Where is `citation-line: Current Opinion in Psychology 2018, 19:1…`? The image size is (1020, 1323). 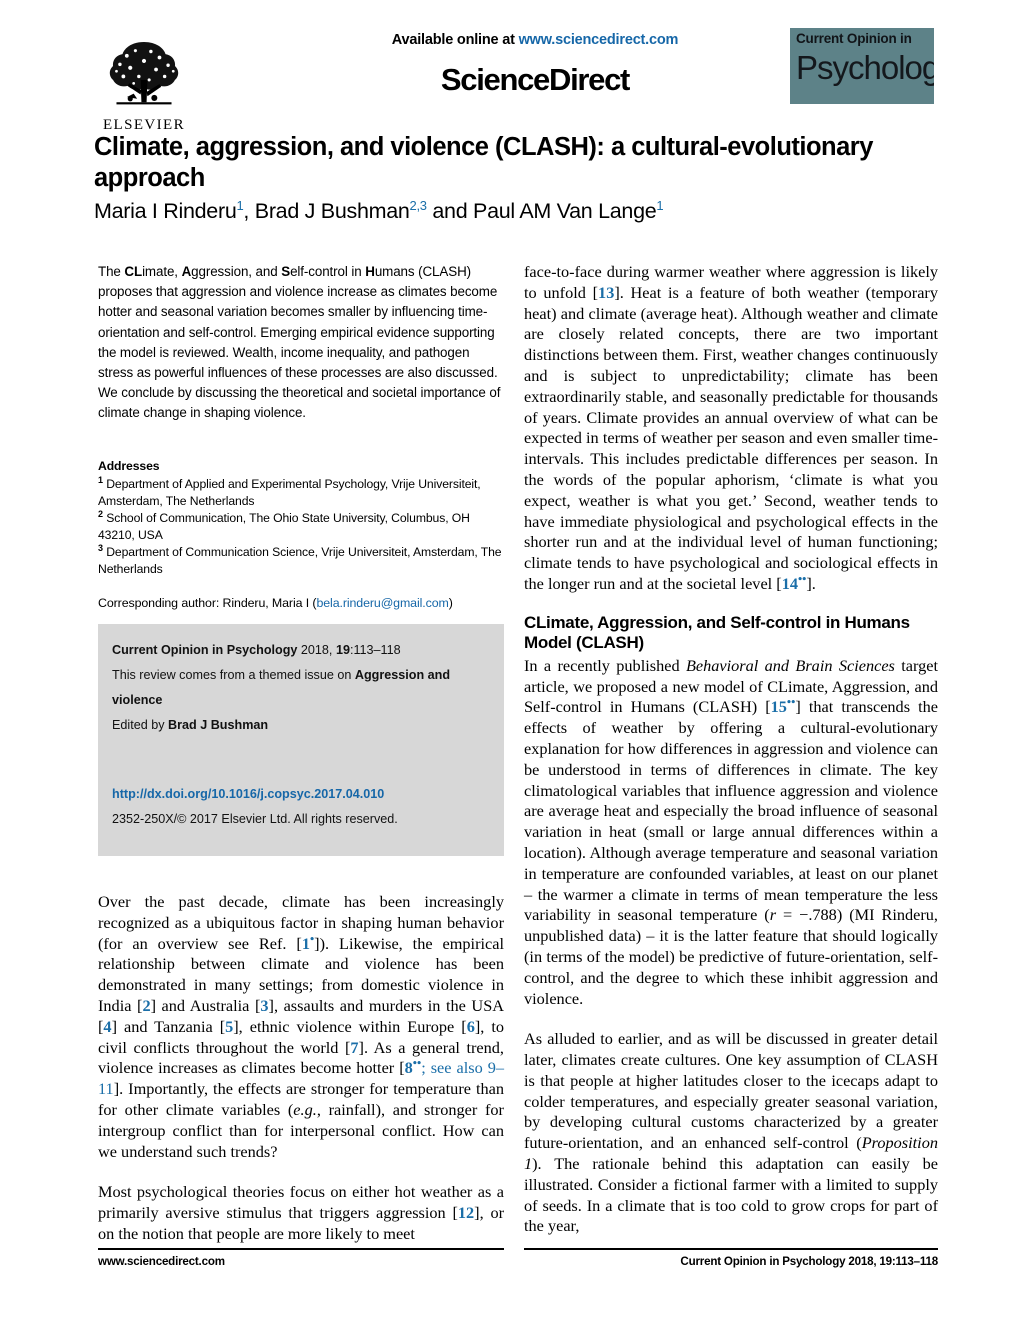
citation-line: Current Opinion in Psychology 2018, 19:1… is located at coordinates (301, 650).